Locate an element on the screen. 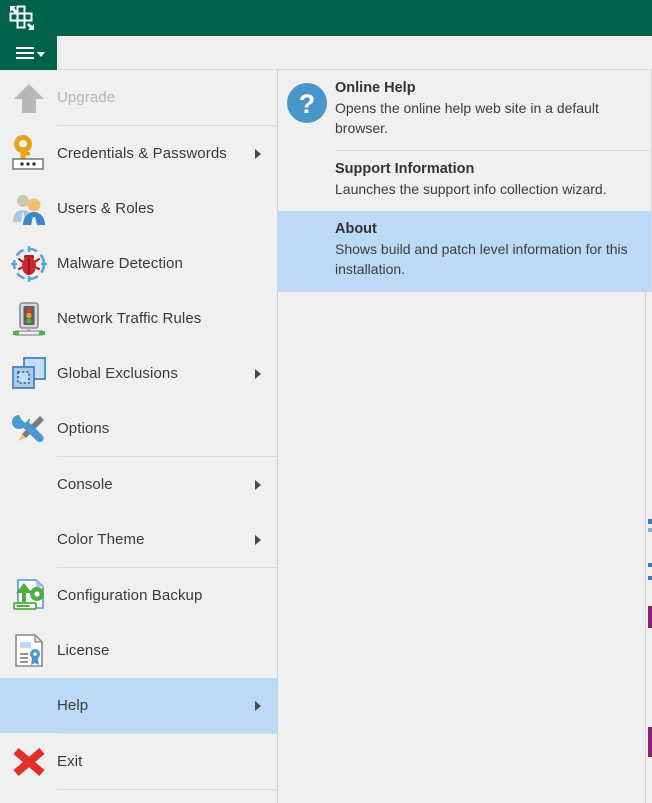 This screenshot has height=803, width=652. key-password-icon is located at coordinates (28, 153).